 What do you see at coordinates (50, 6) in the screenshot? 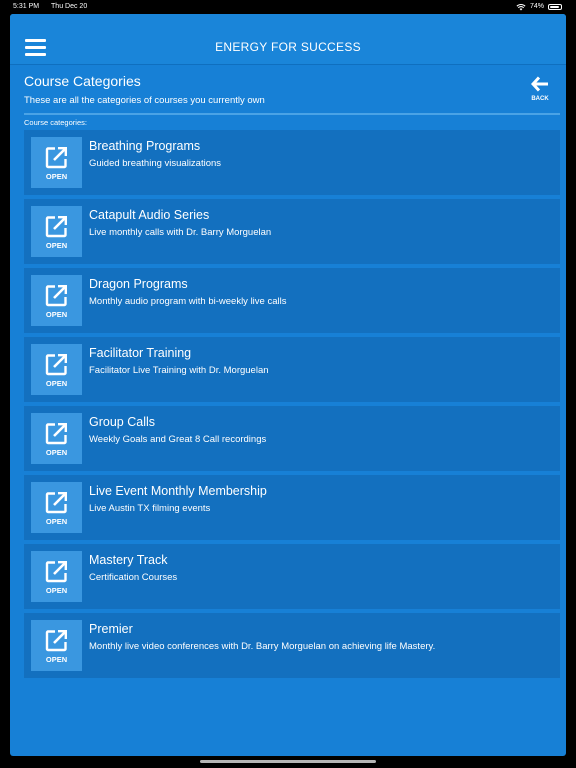
I see `status-left: 5:31 PM Thu Dec 20` at bounding box center [50, 6].